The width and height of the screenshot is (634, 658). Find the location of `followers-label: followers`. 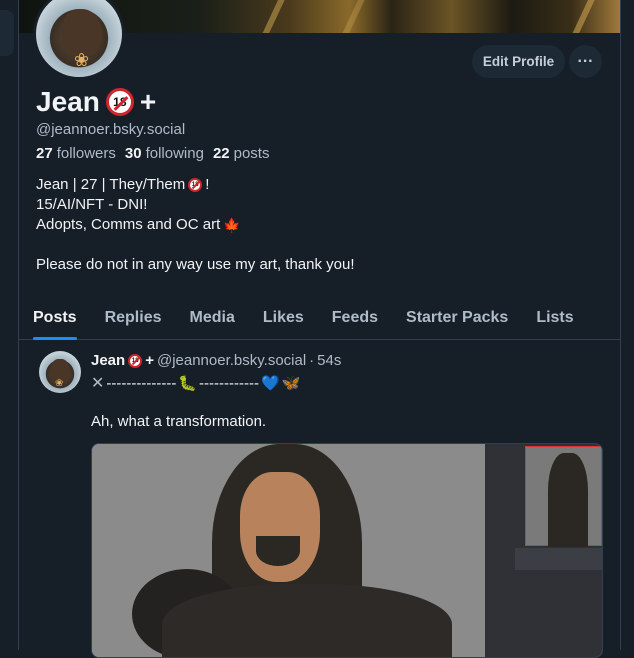

followers-label: followers is located at coordinates (86, 153).